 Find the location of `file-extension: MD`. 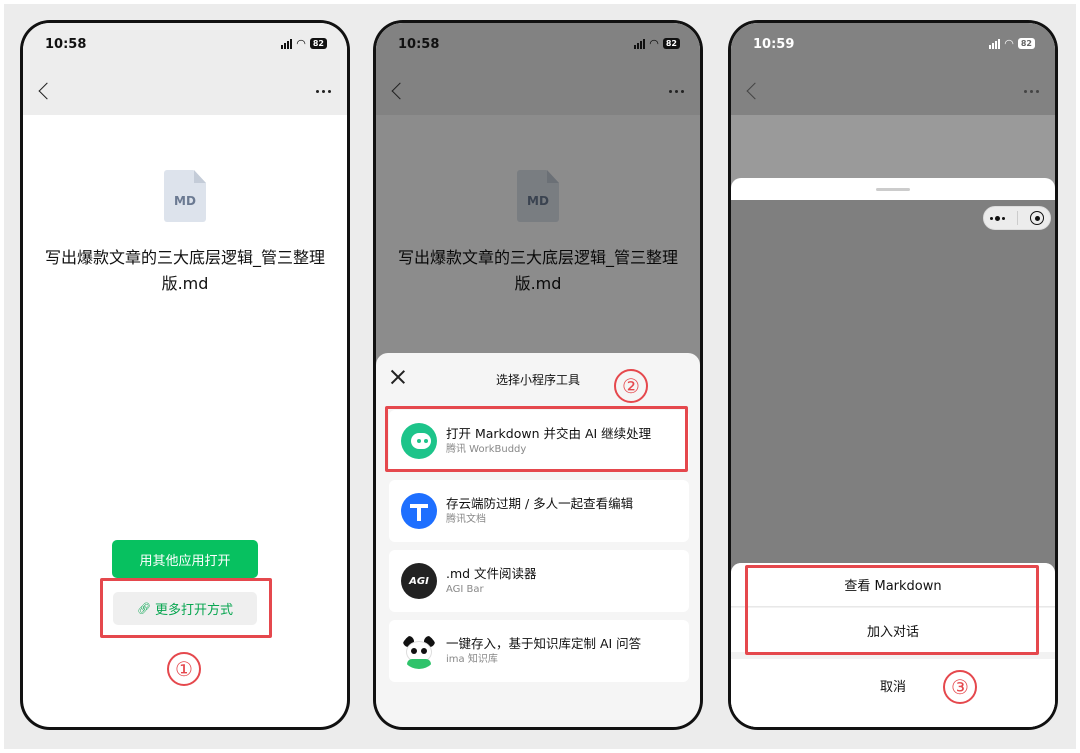

file-extension: MD is located at coordinates (185, 201).